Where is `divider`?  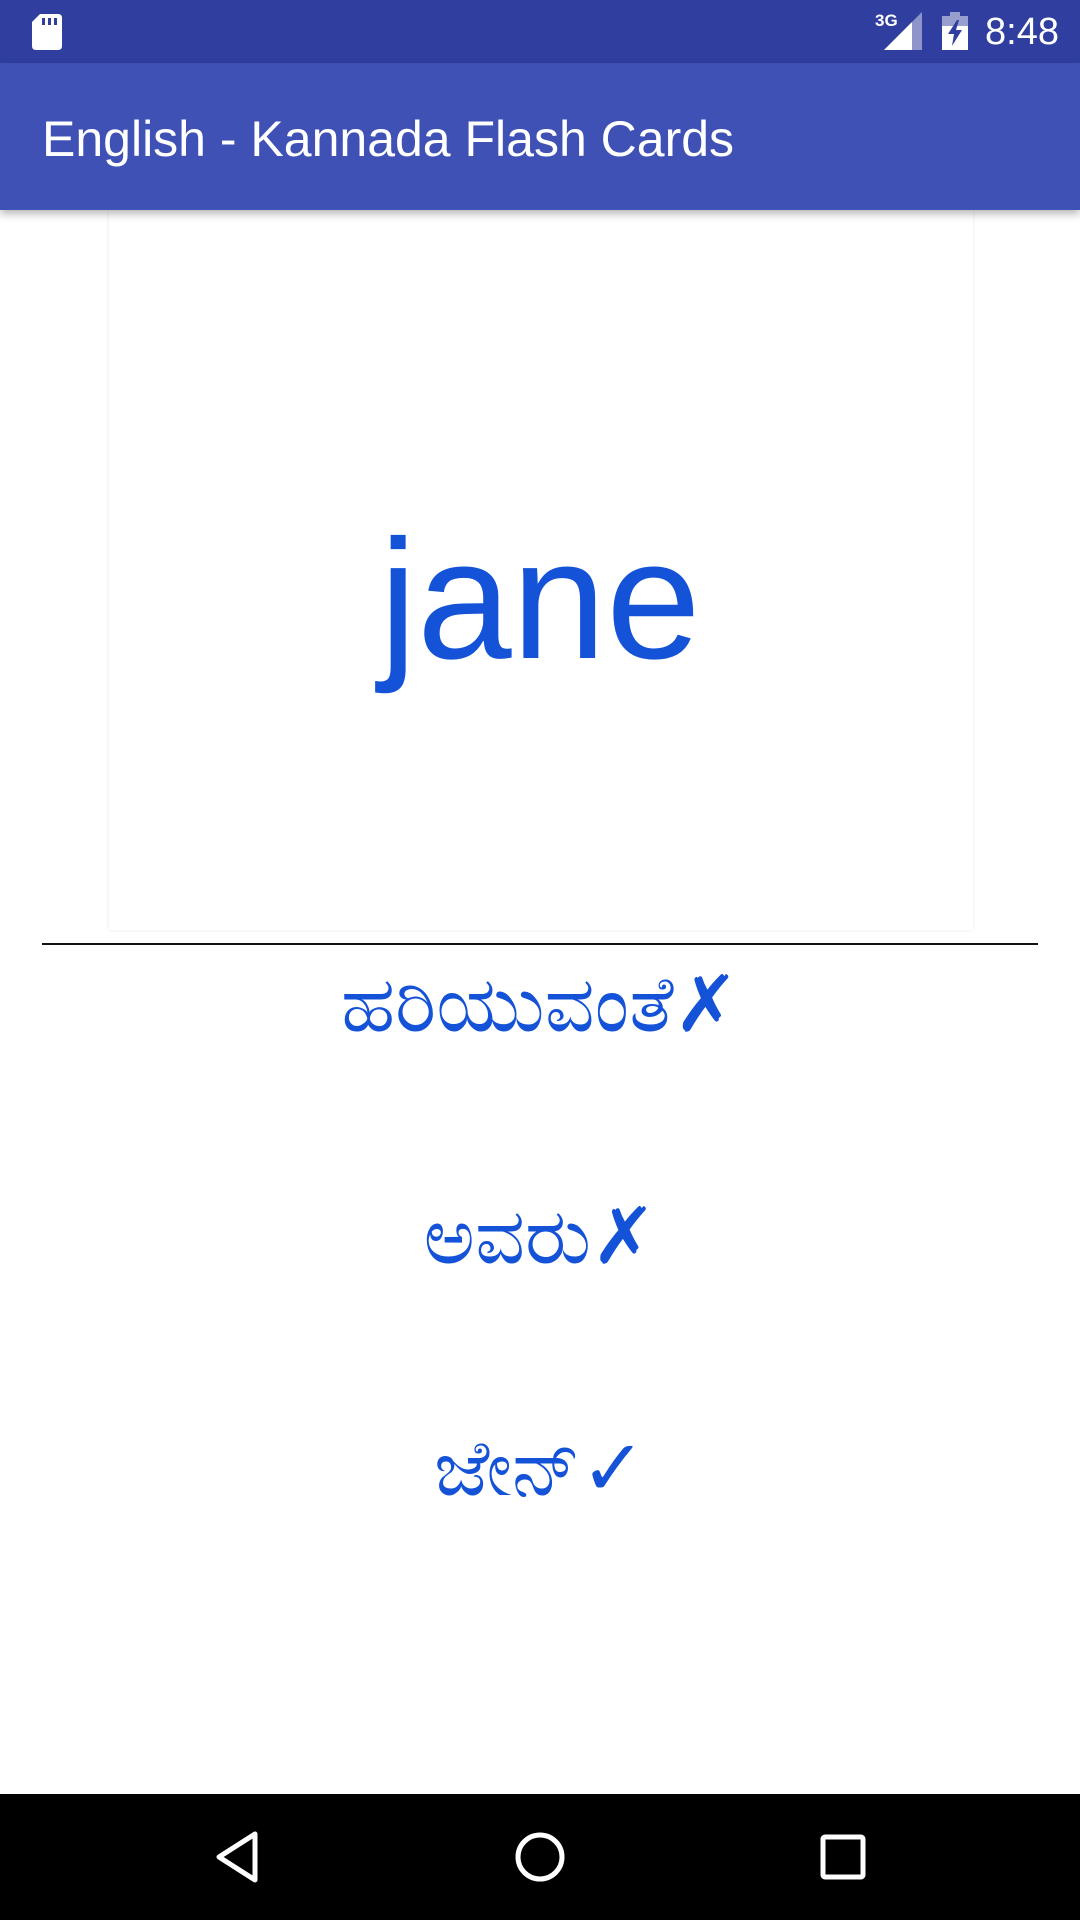 divider is located at coordinates (540, 944).